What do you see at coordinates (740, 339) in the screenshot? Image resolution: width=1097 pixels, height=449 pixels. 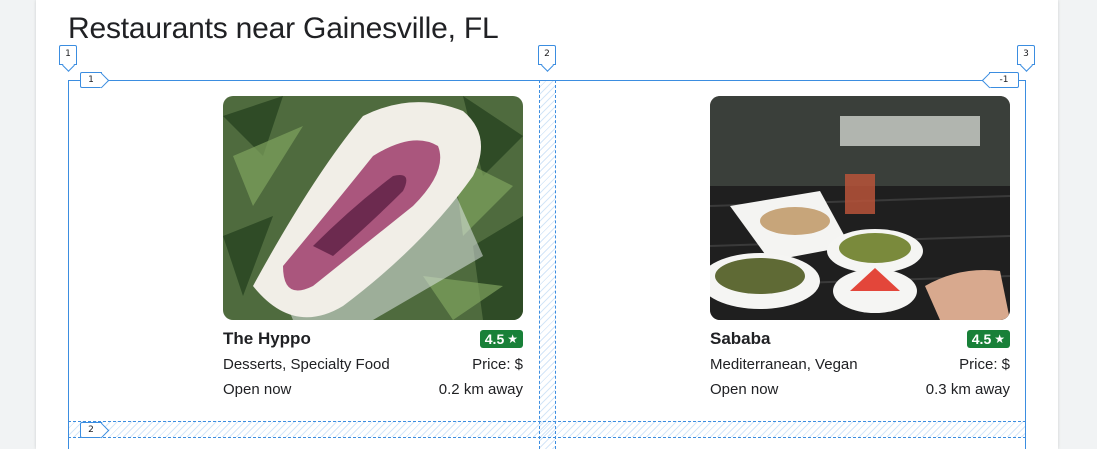 I see `restaurant-name: Sababa` at bounding box center [740, 339].